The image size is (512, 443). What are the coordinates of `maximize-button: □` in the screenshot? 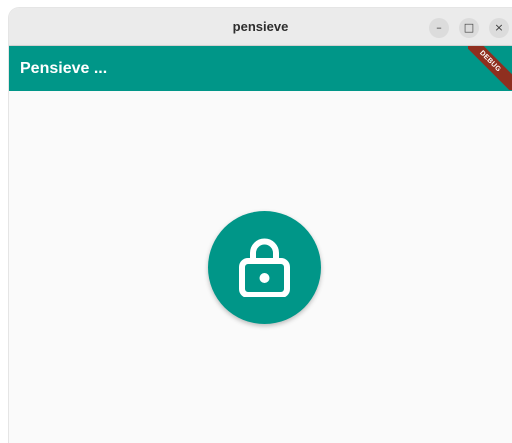 It's located at (469, 28).